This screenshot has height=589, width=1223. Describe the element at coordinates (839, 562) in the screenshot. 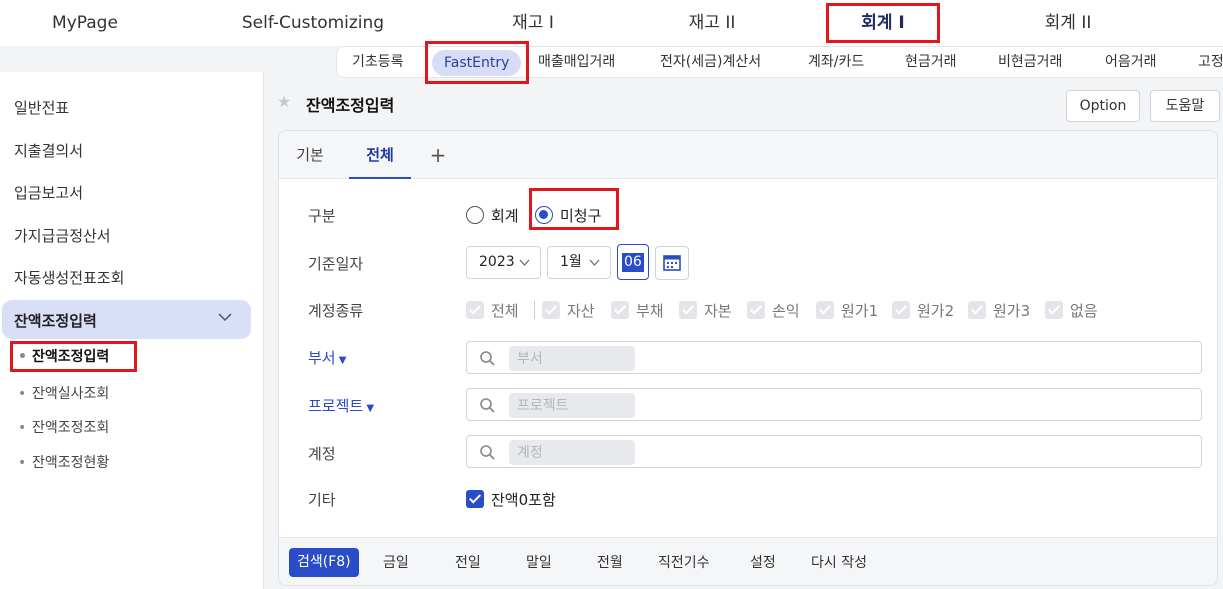

I see `reset-button: 다시 작성` at that location.